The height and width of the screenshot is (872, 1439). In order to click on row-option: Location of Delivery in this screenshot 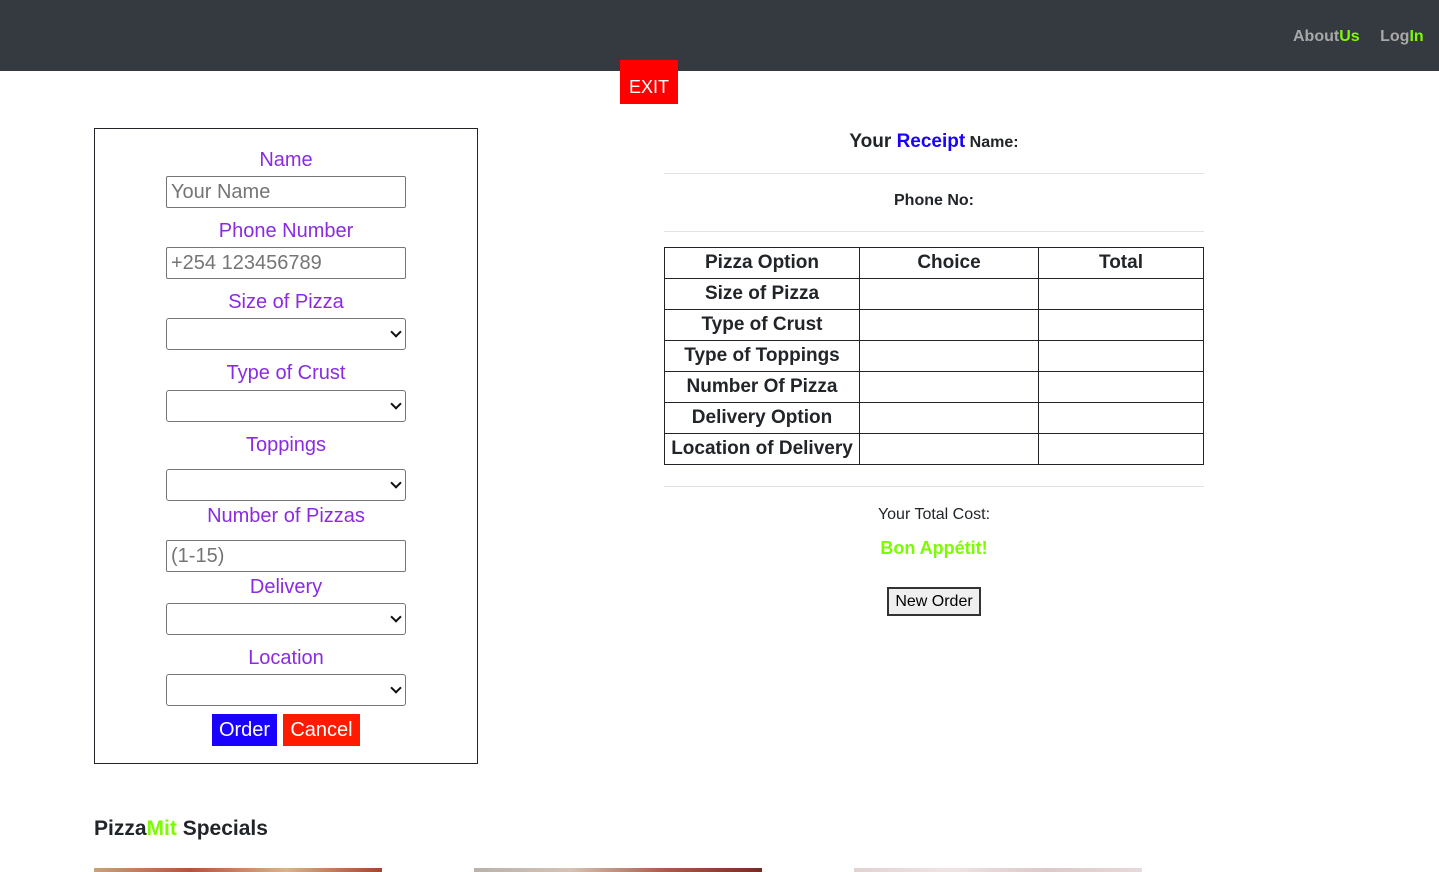, I will do `click(762, 449)`.